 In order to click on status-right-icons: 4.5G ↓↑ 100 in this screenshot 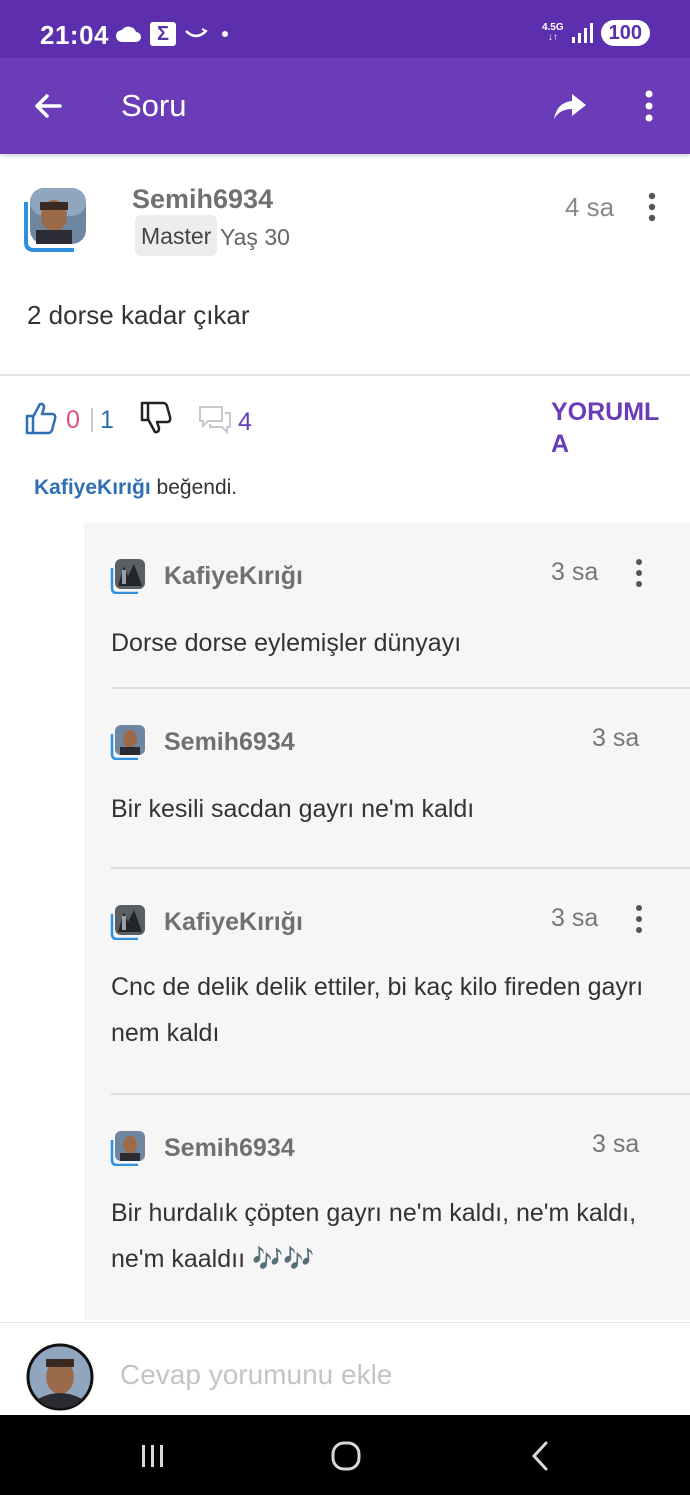, I will do `click(596, 33)`.